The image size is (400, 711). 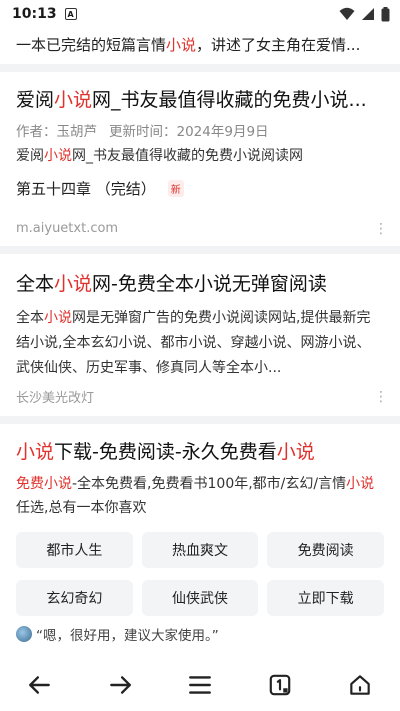 I want to click on tabs-button, so click(x=280, y=685).